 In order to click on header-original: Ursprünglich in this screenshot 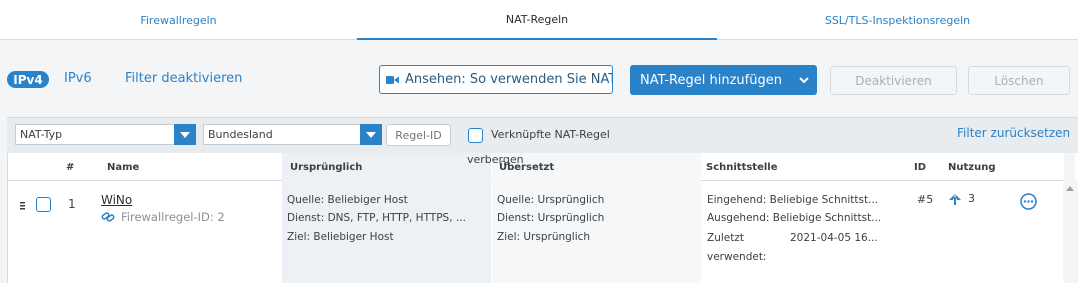, I will do `click(326, 167)`.